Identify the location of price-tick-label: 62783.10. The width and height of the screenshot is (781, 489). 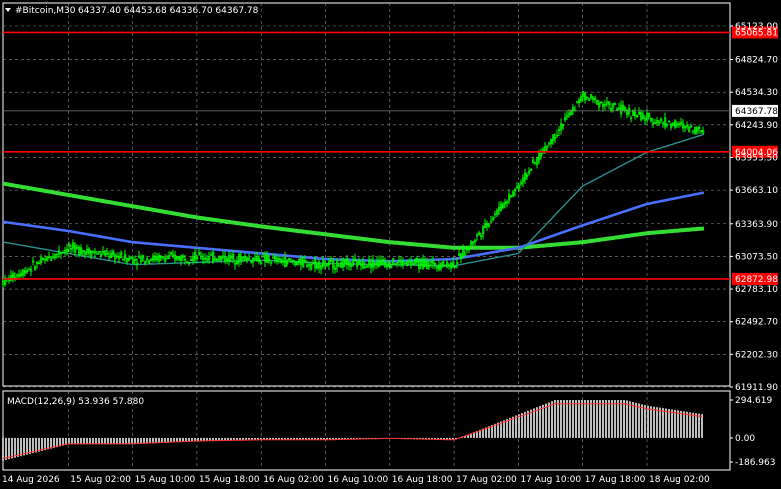
(756, 290).